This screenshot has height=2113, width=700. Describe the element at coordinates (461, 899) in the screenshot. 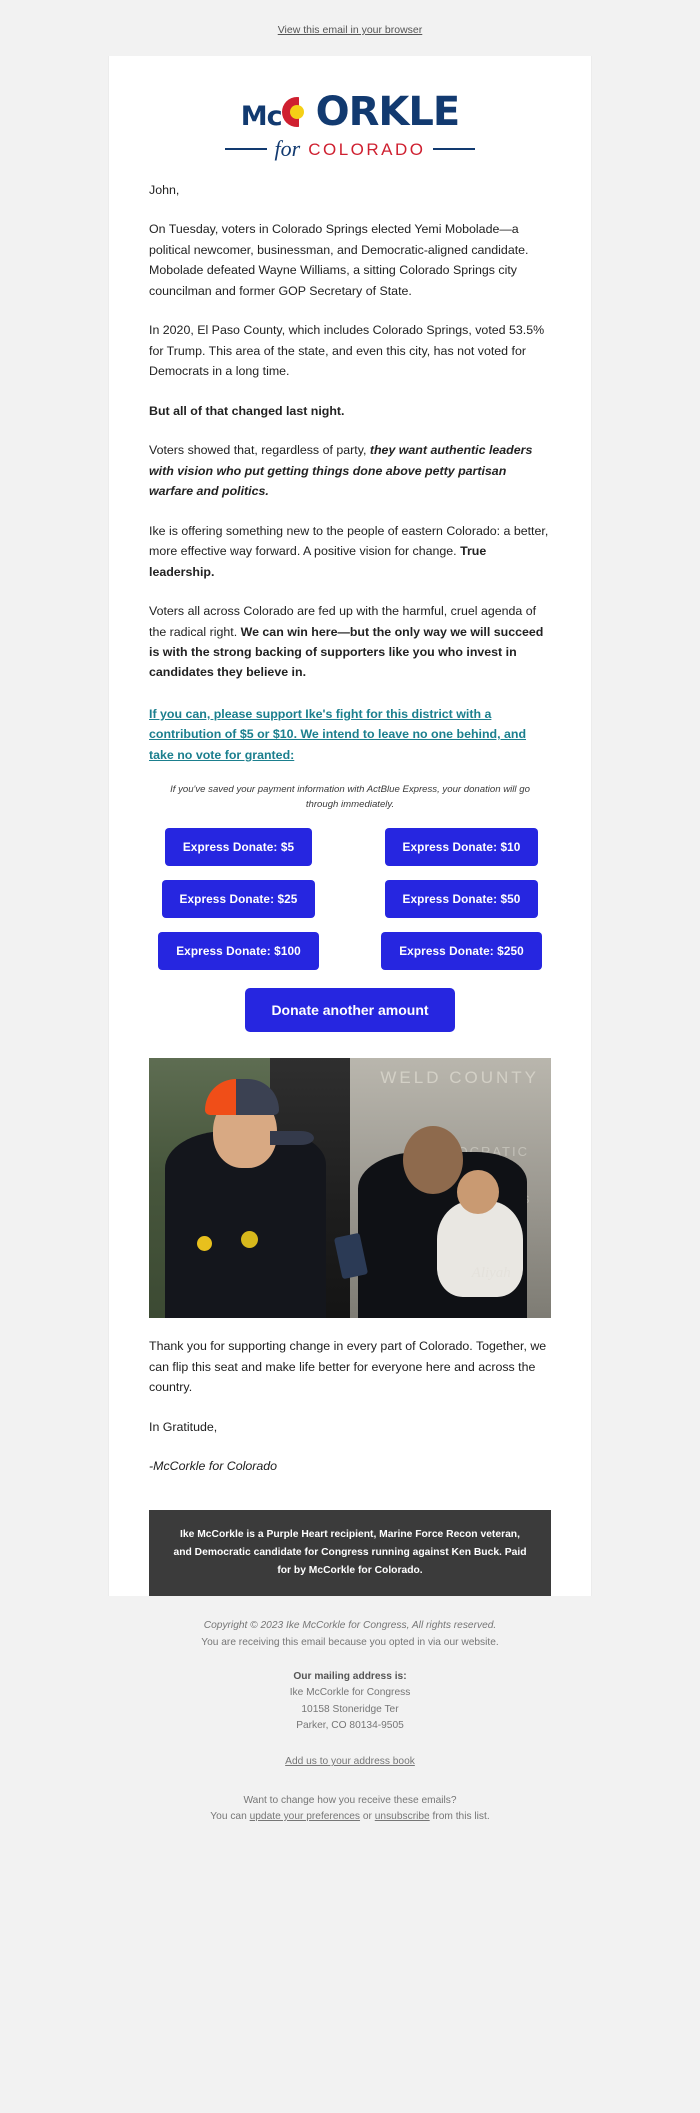

I see `donate-button-50: Express Donate: $50` at that location.